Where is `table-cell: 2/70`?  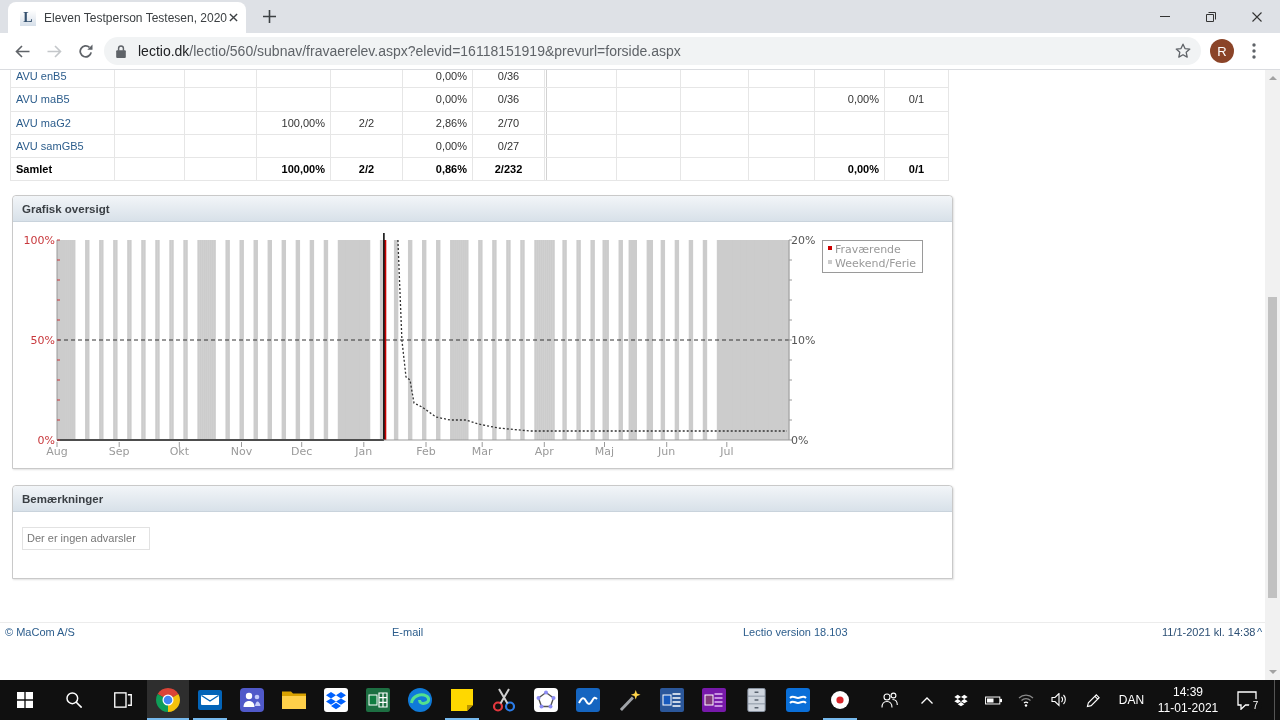 table-cell: 2/70 is located at coordinates (508, 122).